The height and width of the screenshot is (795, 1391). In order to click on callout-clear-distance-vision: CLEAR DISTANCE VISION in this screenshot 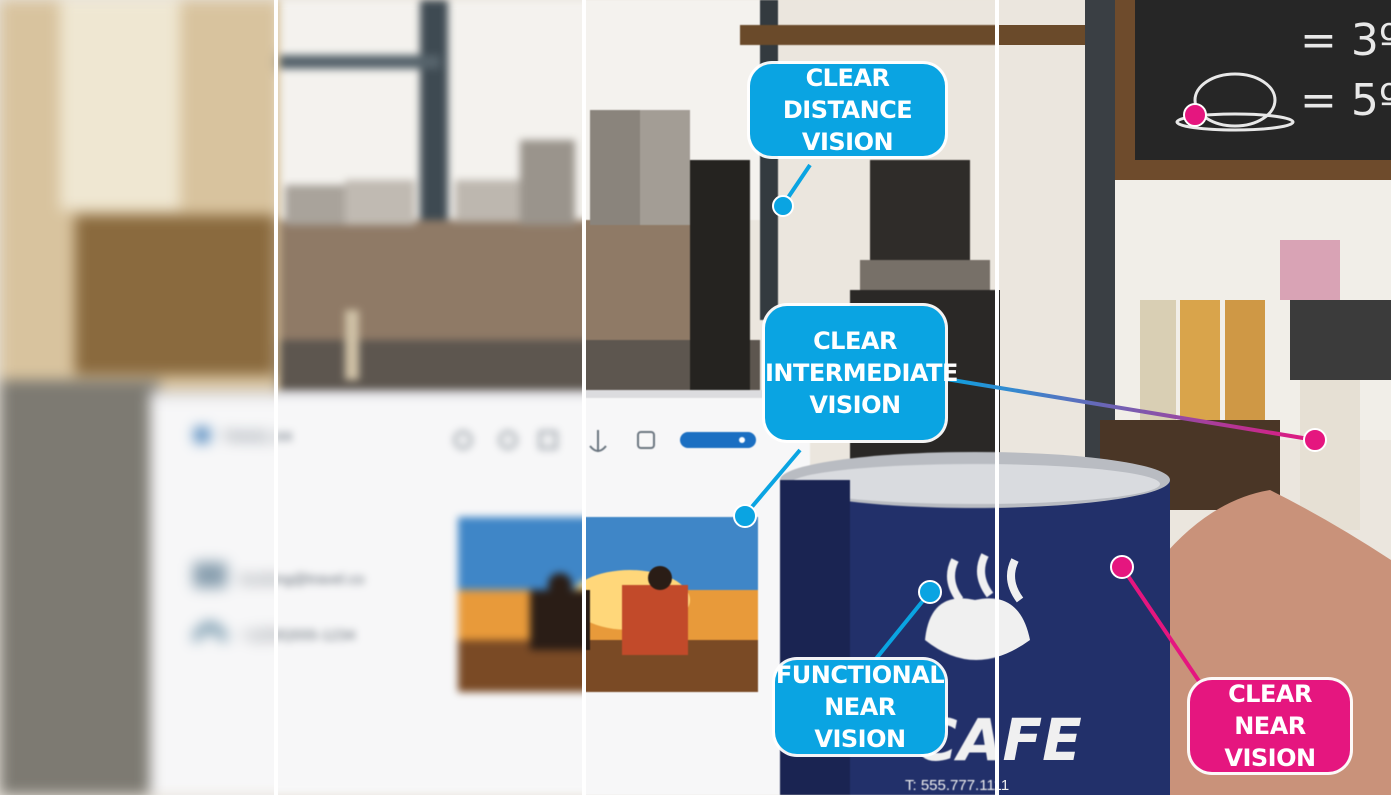, I will do `click(847, 110)`.